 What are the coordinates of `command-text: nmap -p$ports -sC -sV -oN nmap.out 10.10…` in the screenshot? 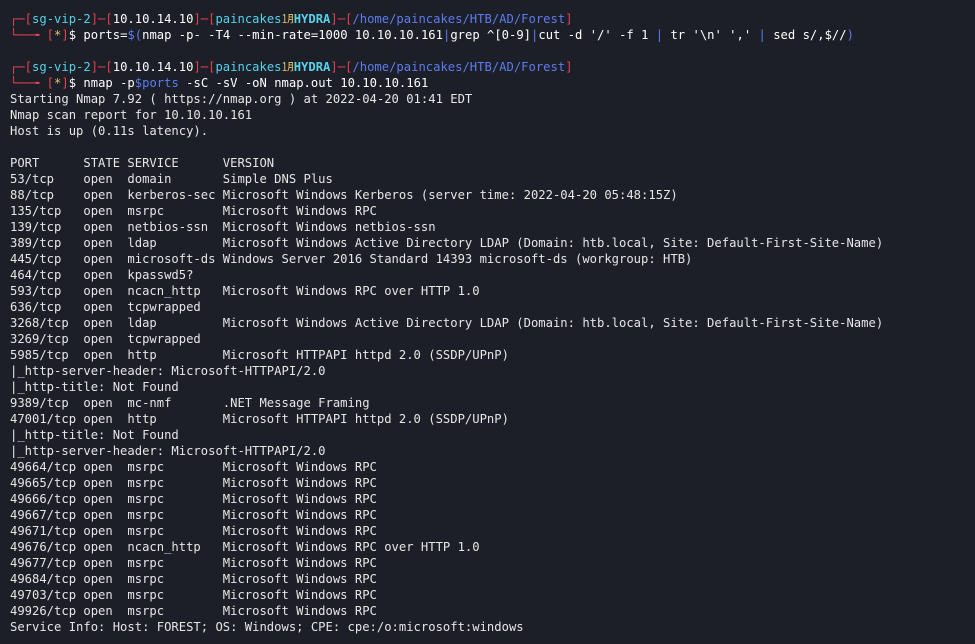 It's located at (255, 83).